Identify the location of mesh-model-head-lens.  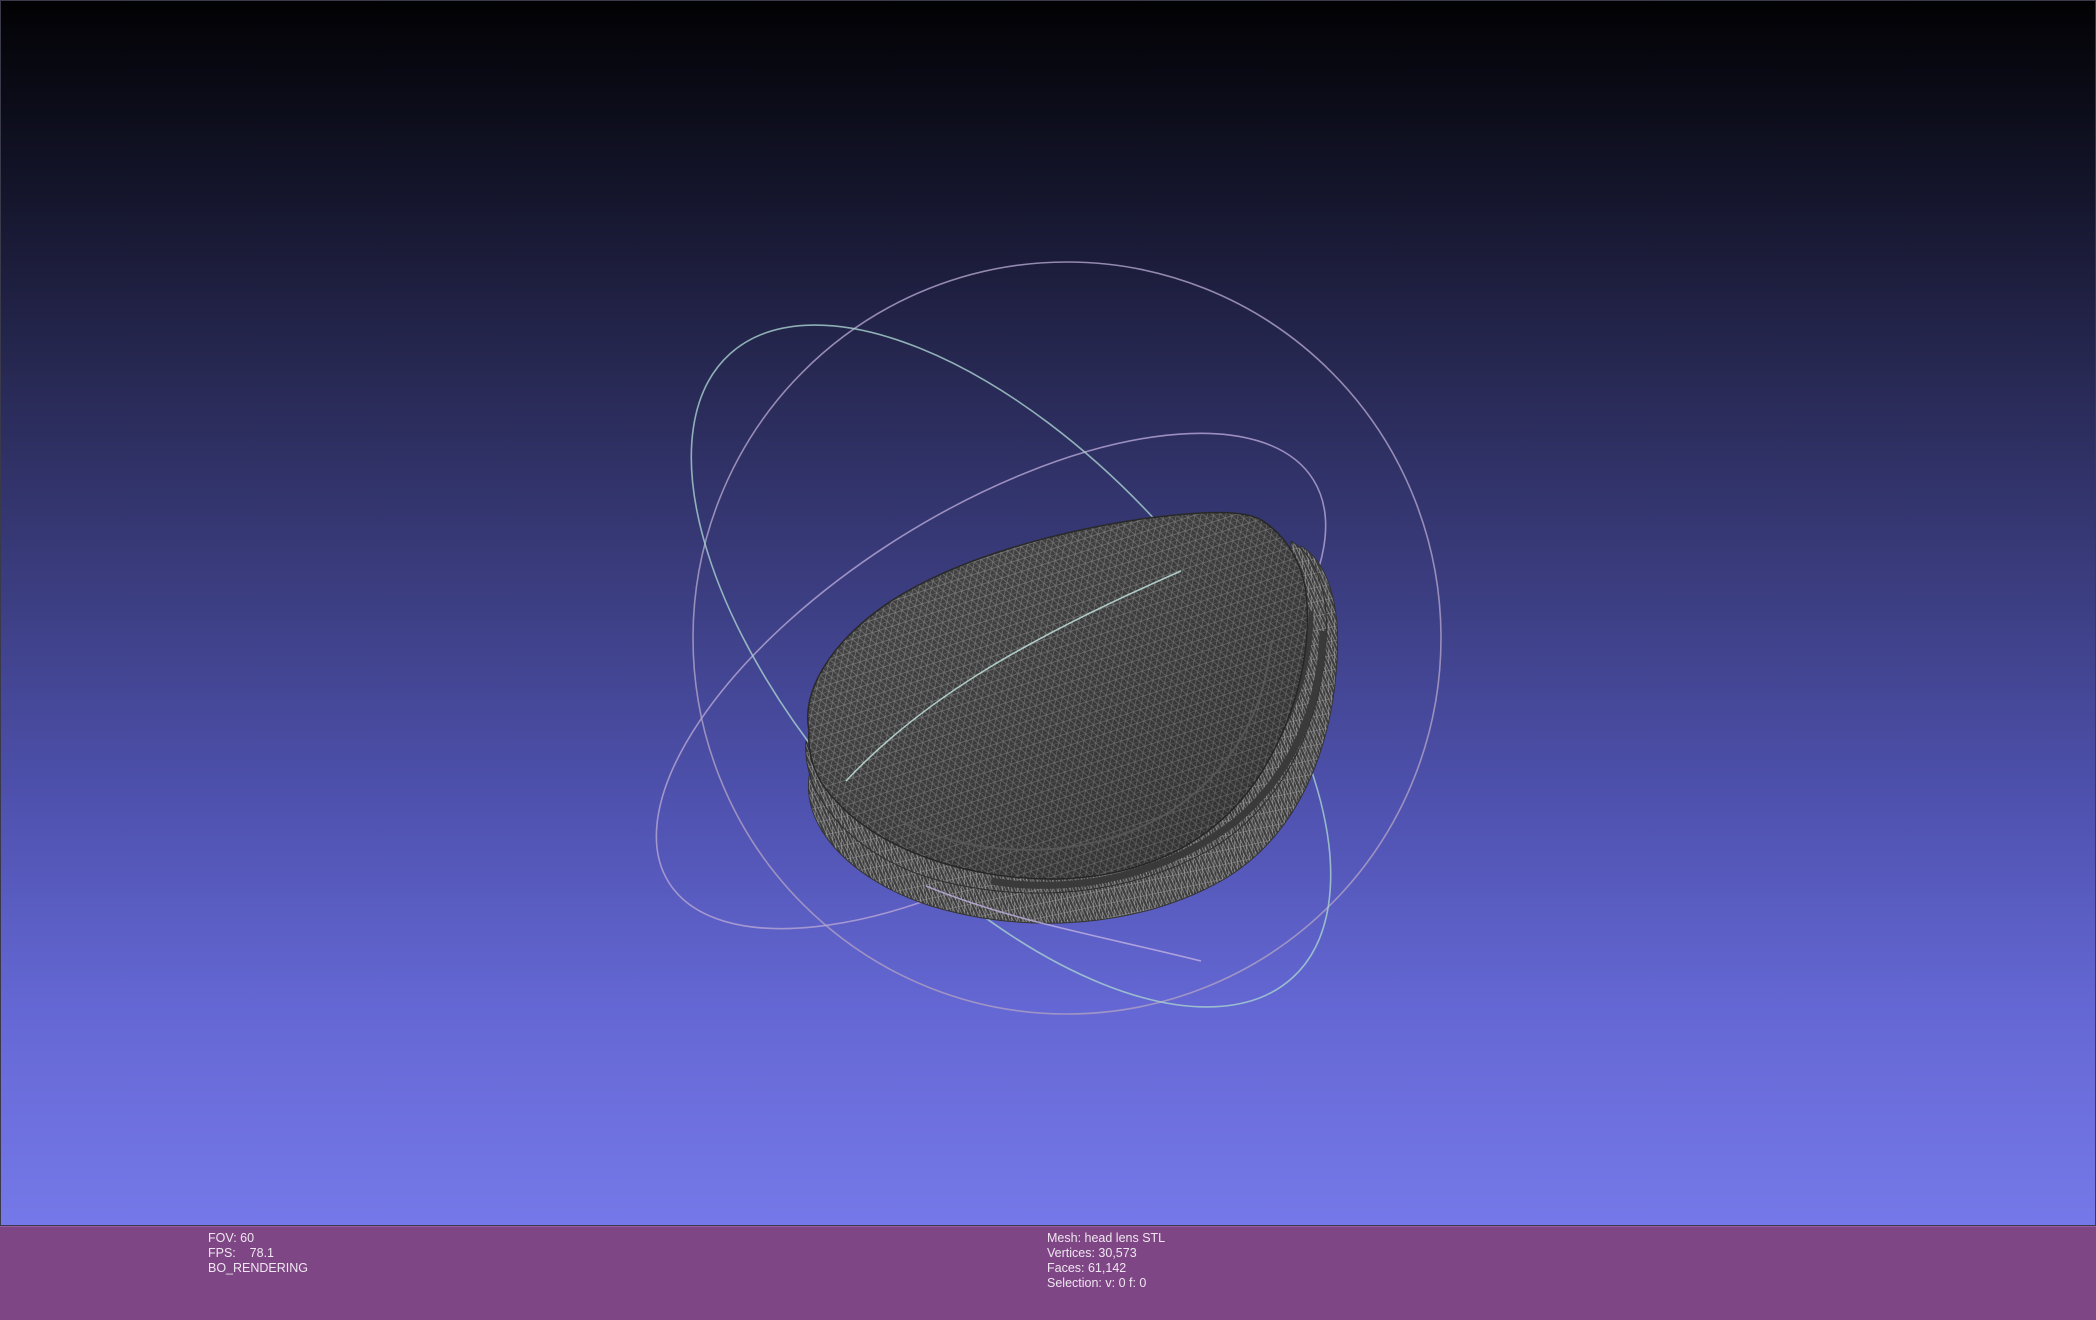
(1072, 717).